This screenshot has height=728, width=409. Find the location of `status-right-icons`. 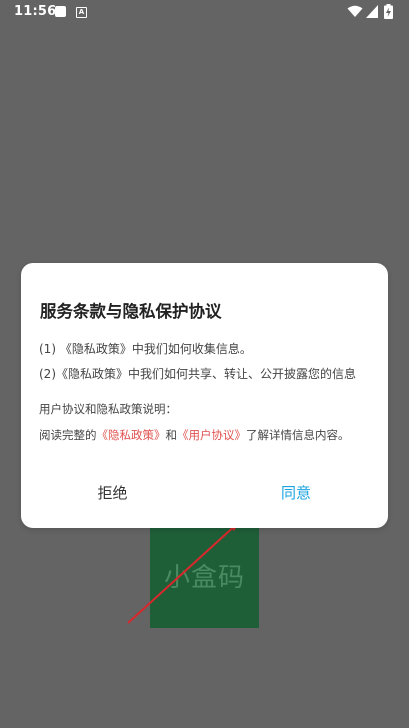

status-right-icons is located at coordinates (372, 12).